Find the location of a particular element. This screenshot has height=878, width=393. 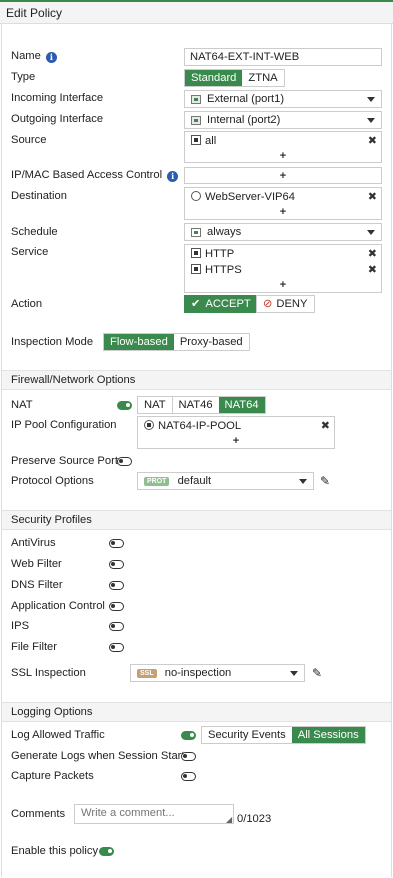

ip-pool-label: IP Pool Configuration is located at coordinates (64, 425).